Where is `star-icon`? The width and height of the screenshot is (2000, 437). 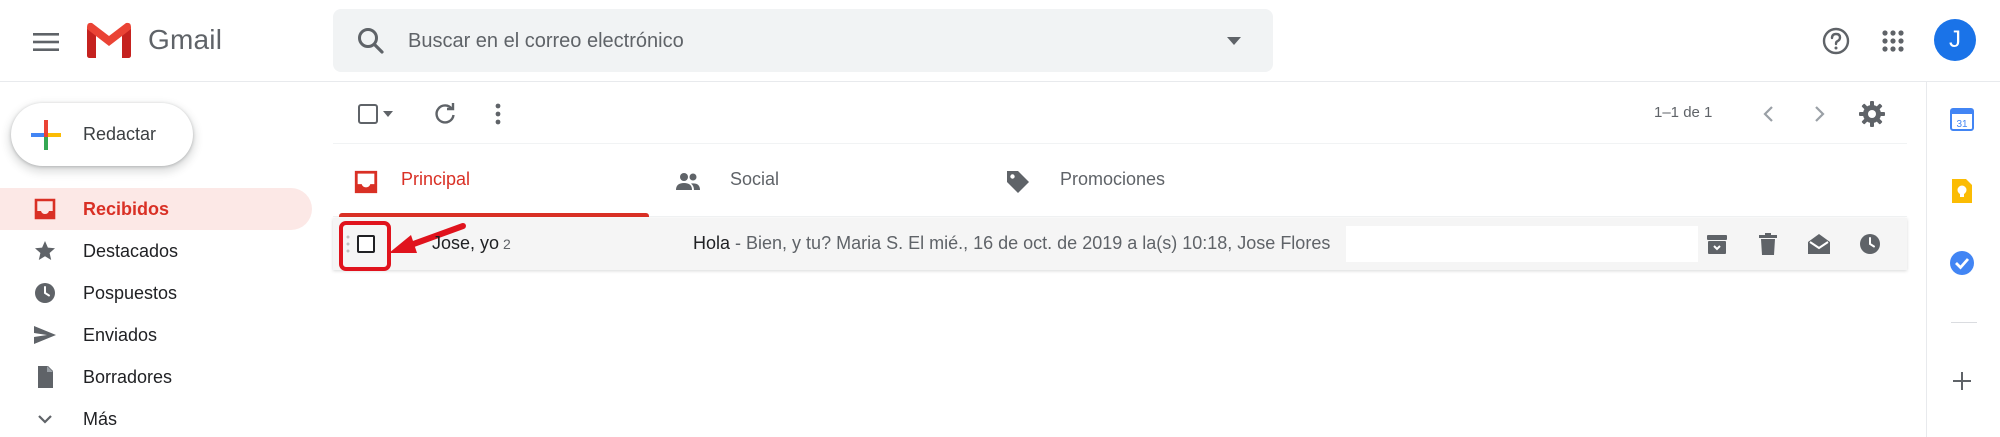
star-icon is located at coordinates (45, 250).